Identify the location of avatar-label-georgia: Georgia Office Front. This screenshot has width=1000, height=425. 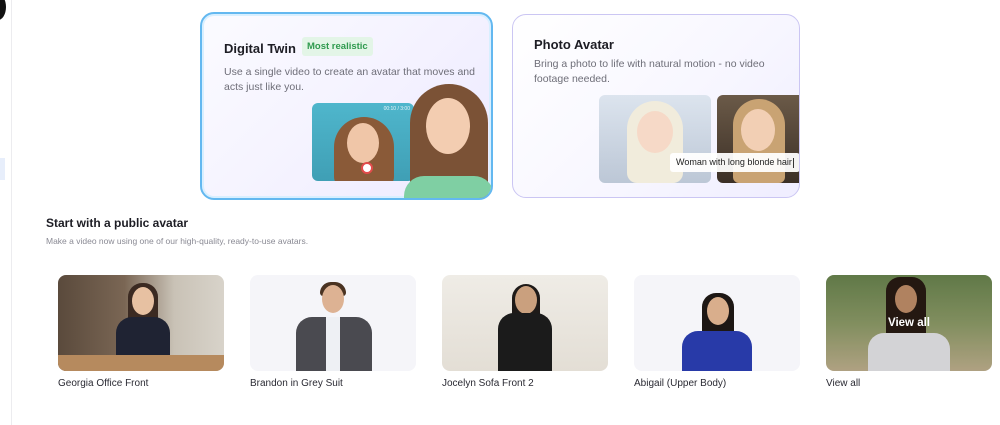
(103, 383).